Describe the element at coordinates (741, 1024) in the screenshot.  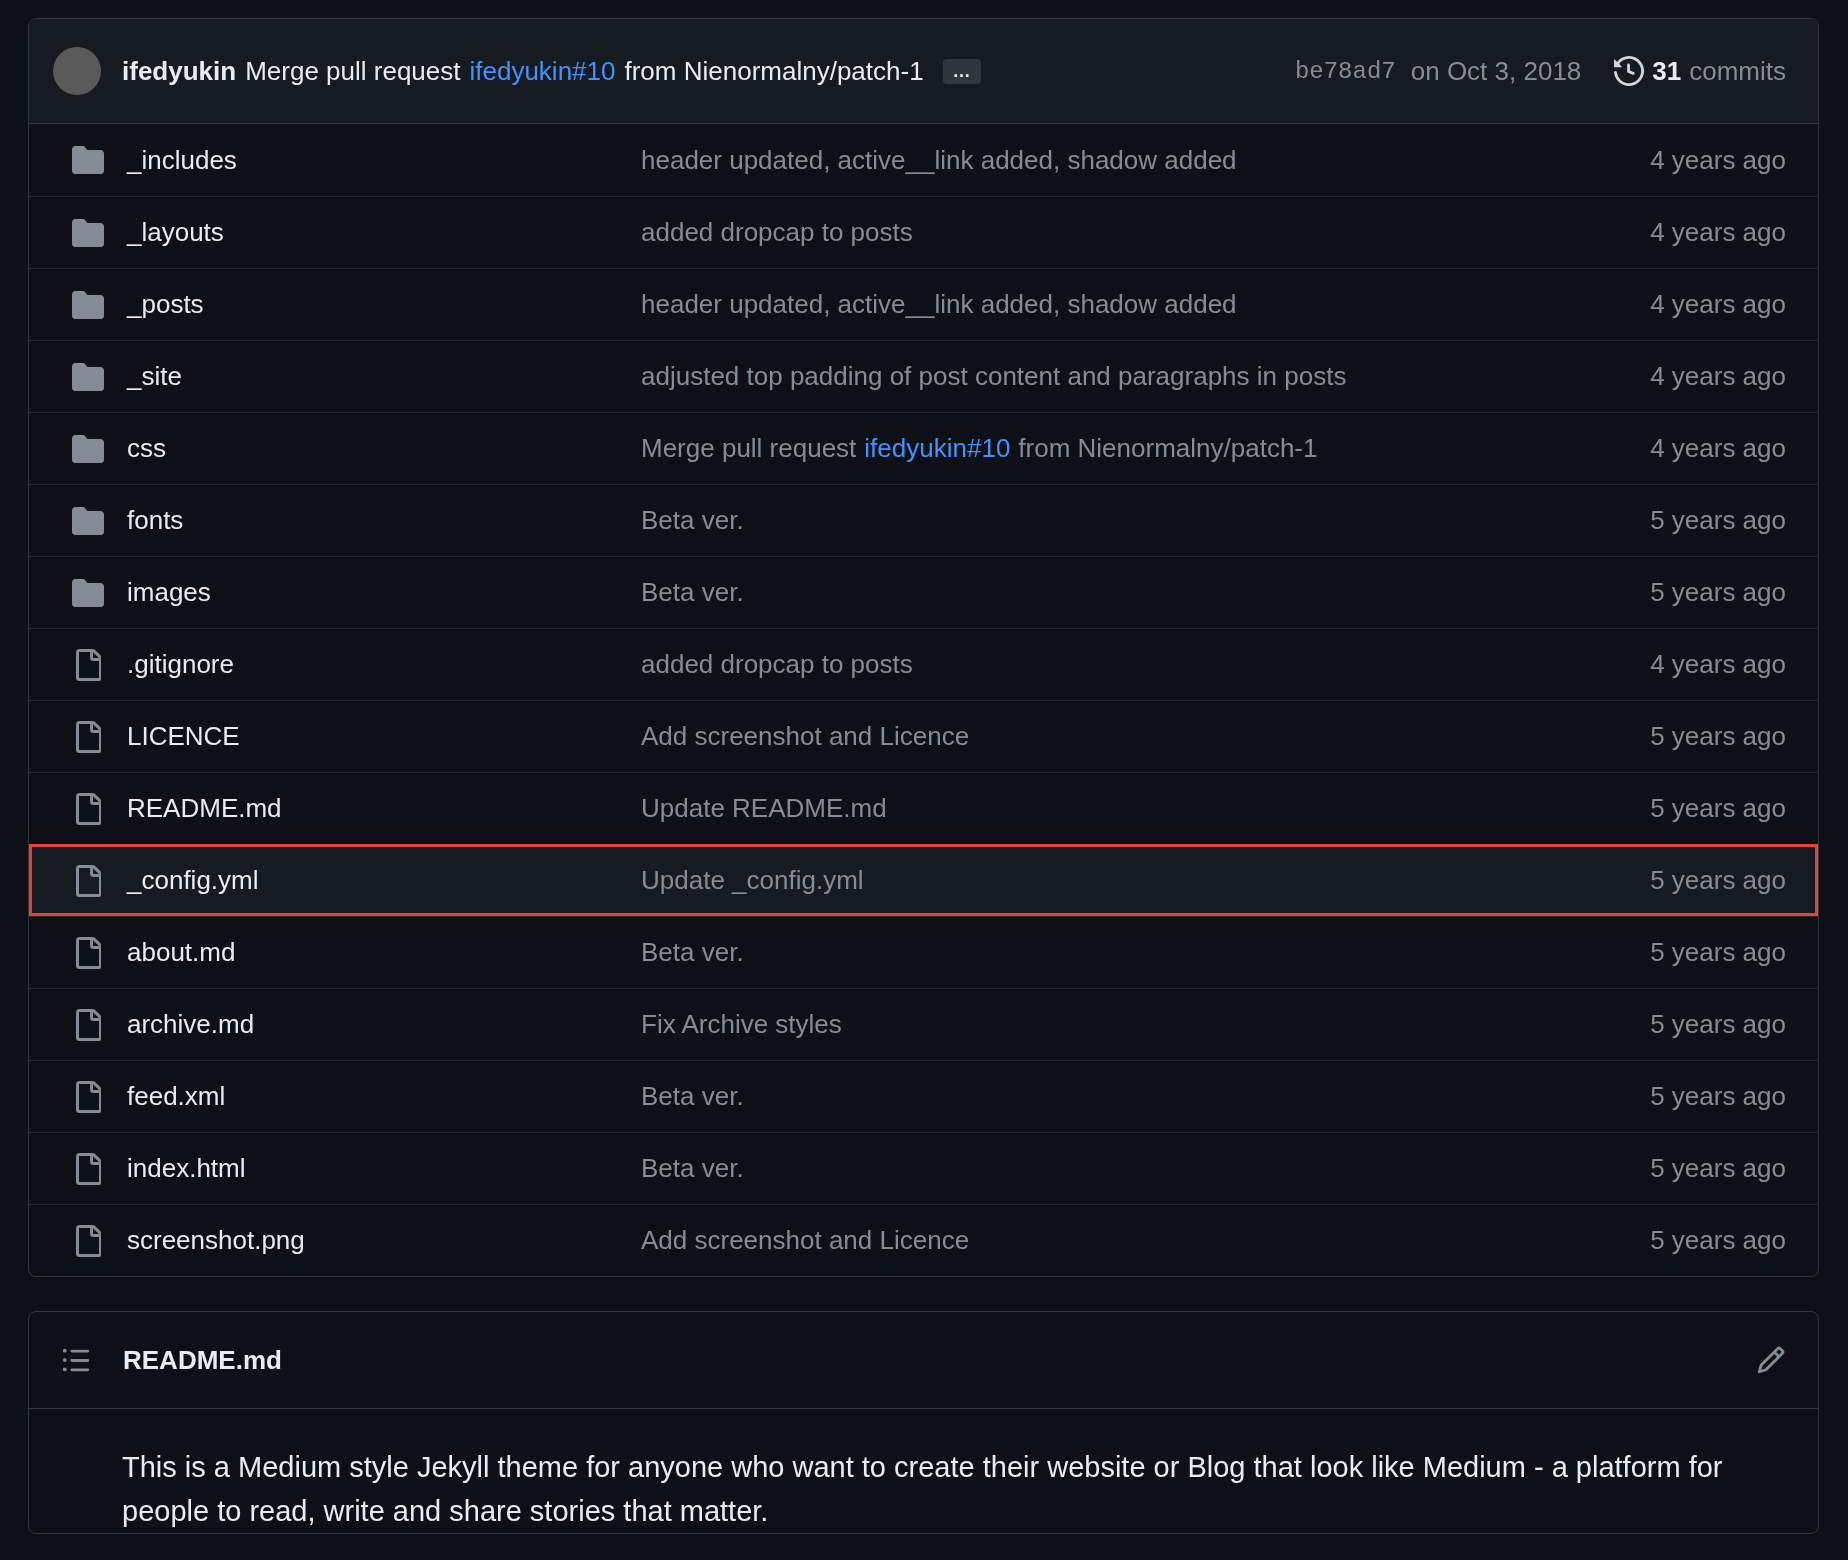
I see `commit-message-link: Fix Archive styles` at that location.